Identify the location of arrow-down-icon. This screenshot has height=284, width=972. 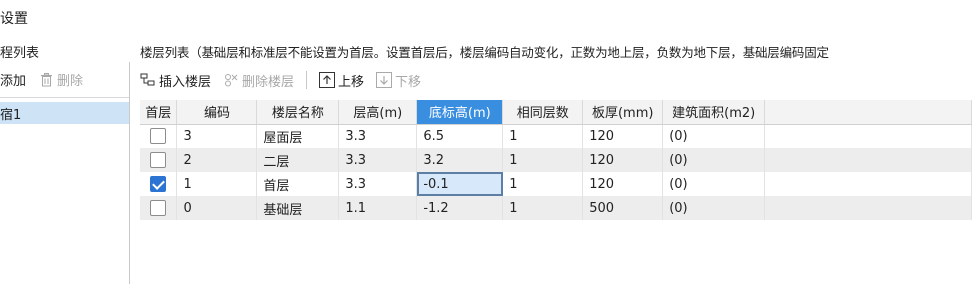
(384, 80).